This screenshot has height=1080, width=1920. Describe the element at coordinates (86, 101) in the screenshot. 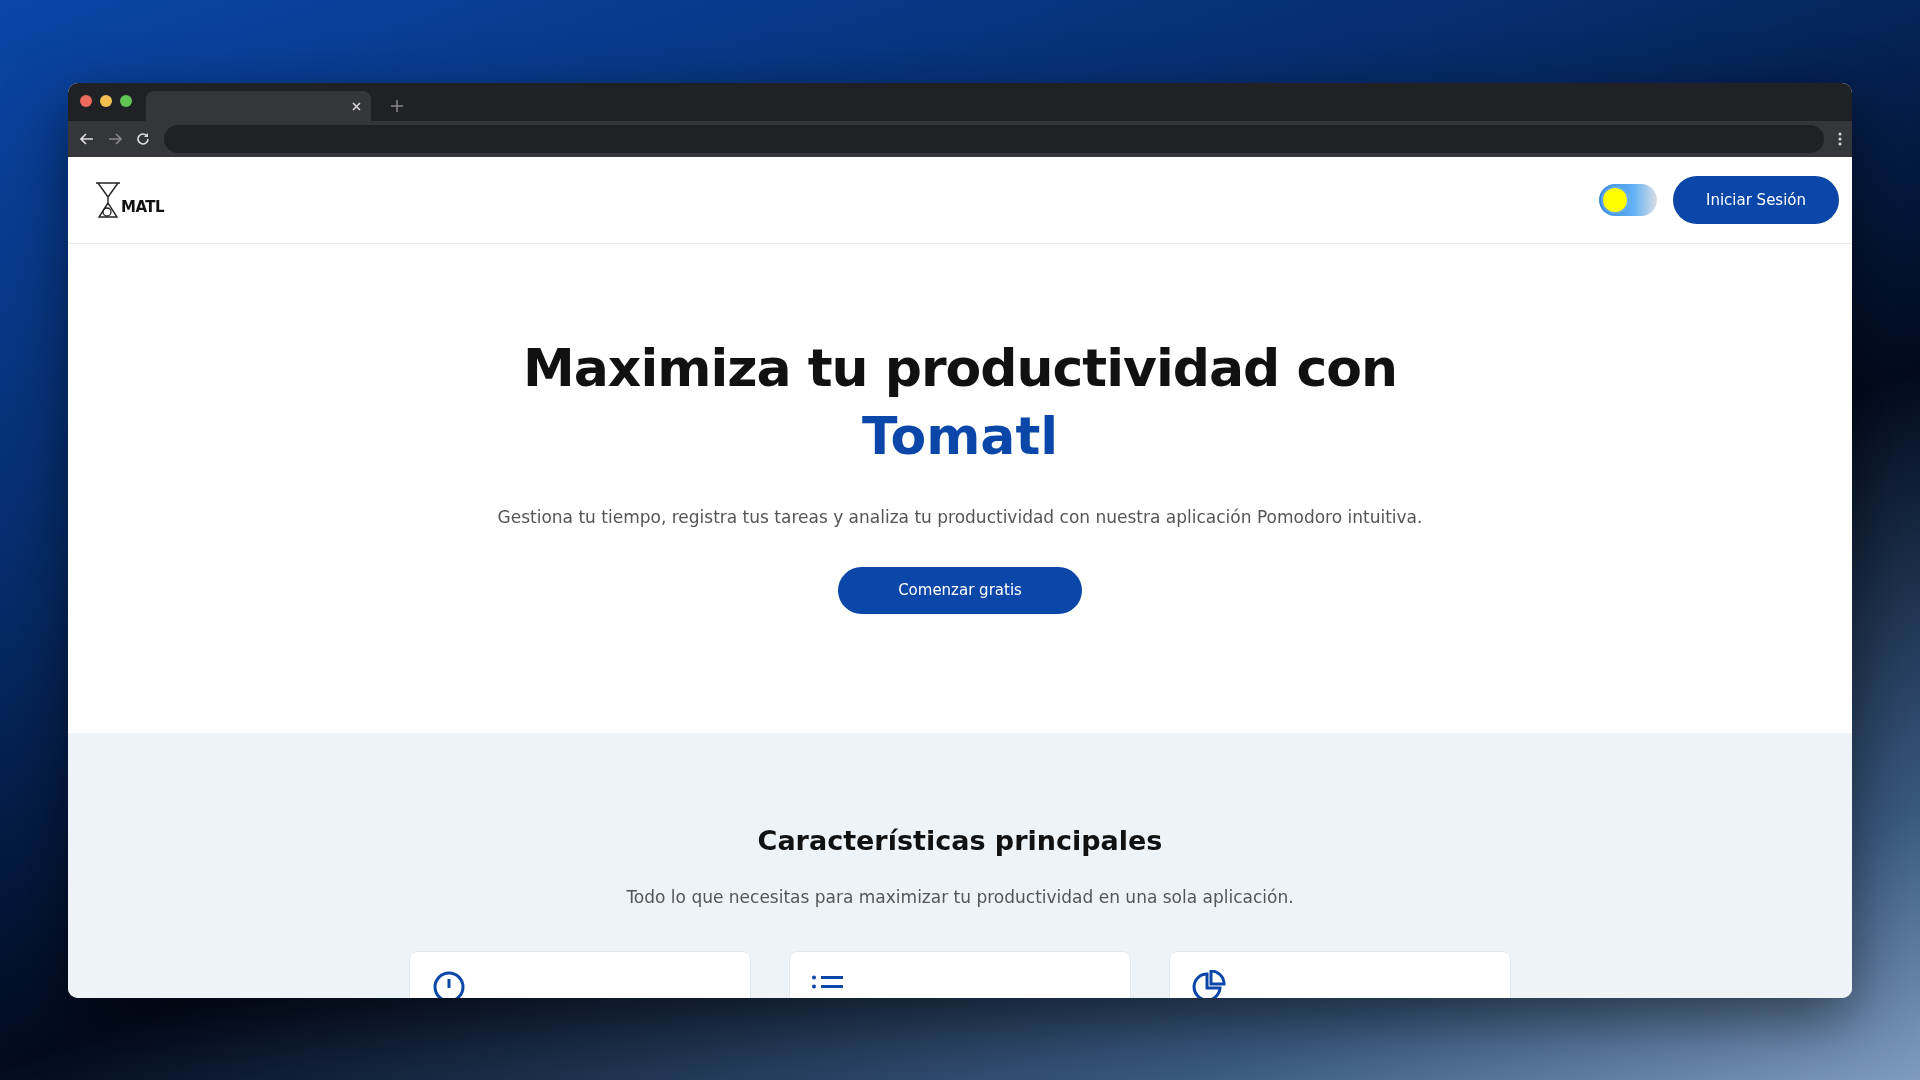

I see `close-window-icon` at that location.